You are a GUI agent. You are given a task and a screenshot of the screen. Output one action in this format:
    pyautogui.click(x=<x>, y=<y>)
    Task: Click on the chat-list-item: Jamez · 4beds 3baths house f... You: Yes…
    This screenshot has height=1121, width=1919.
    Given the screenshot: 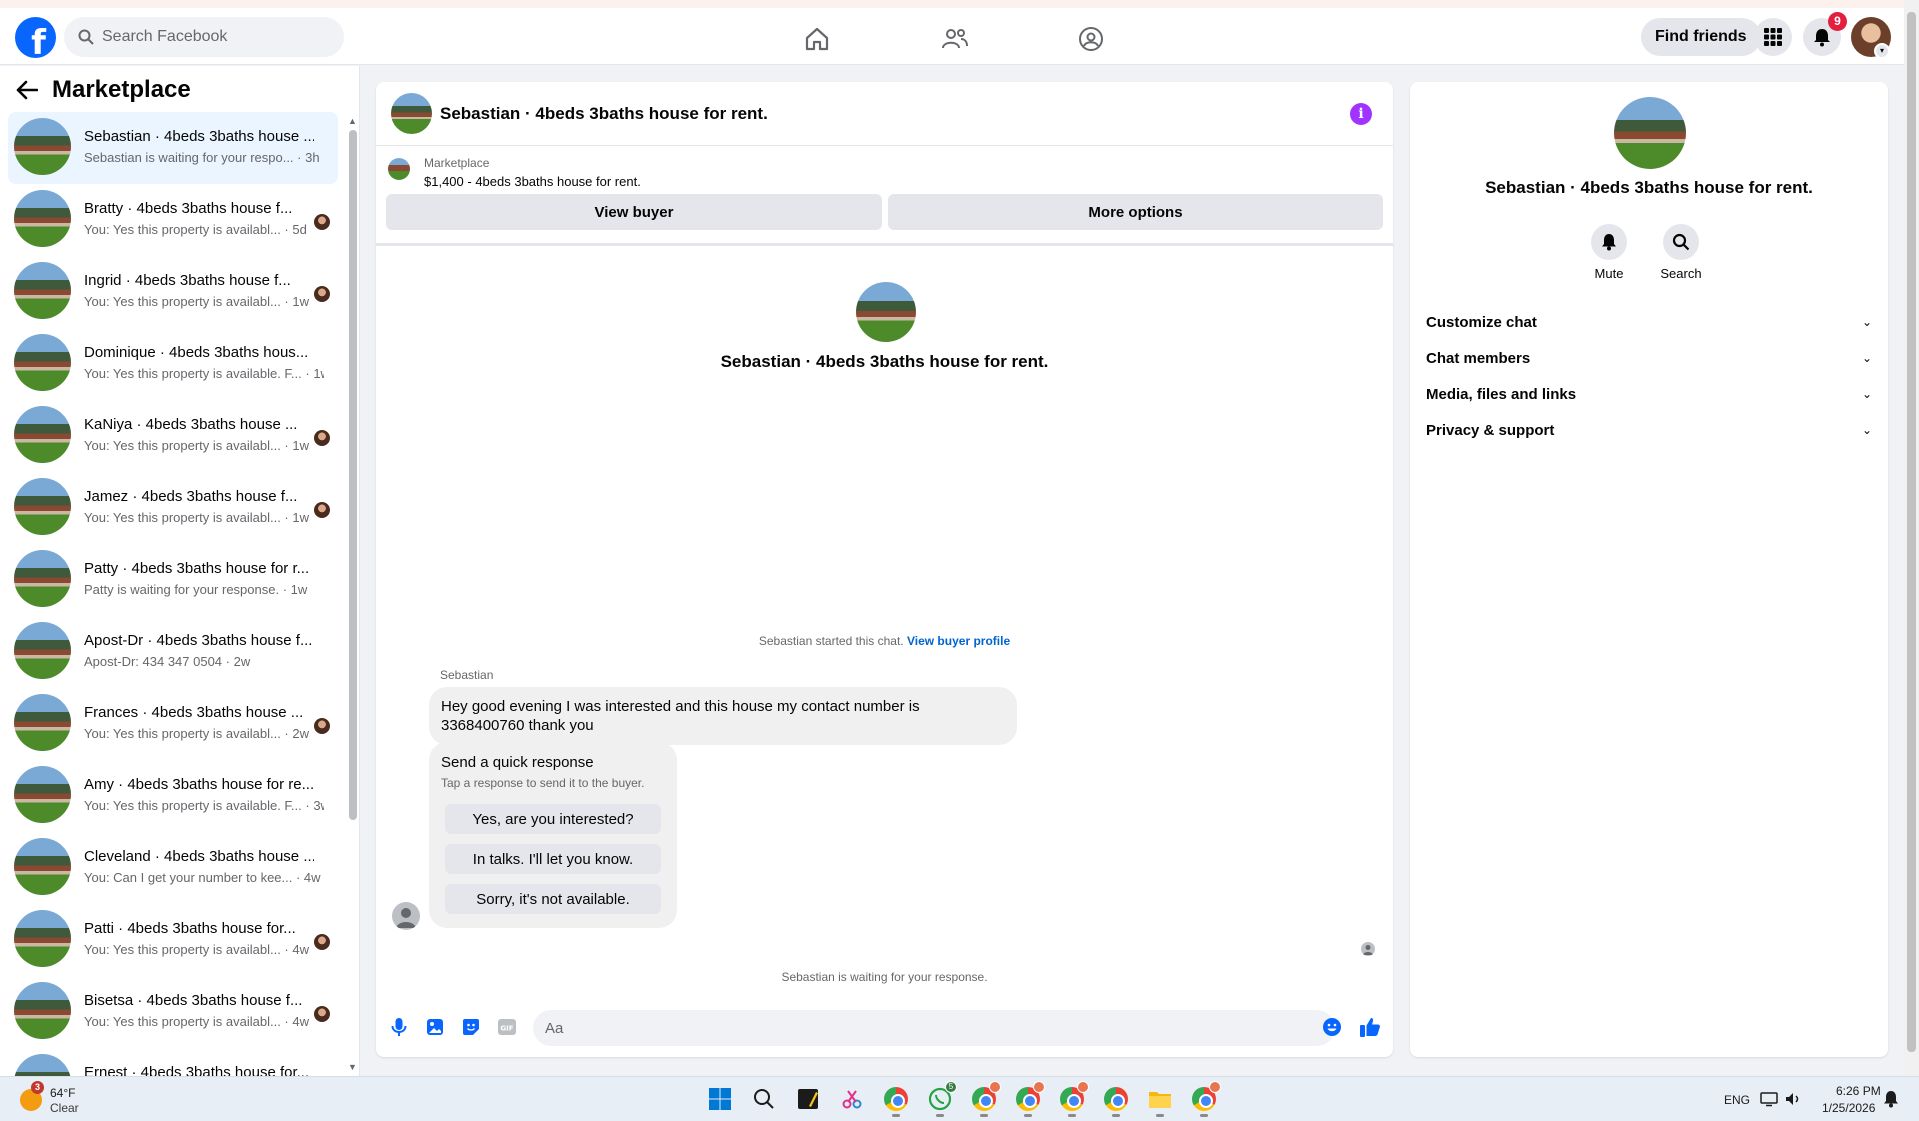 What is the action you would take?
    pyautogui.click(x=173, y=508)
    